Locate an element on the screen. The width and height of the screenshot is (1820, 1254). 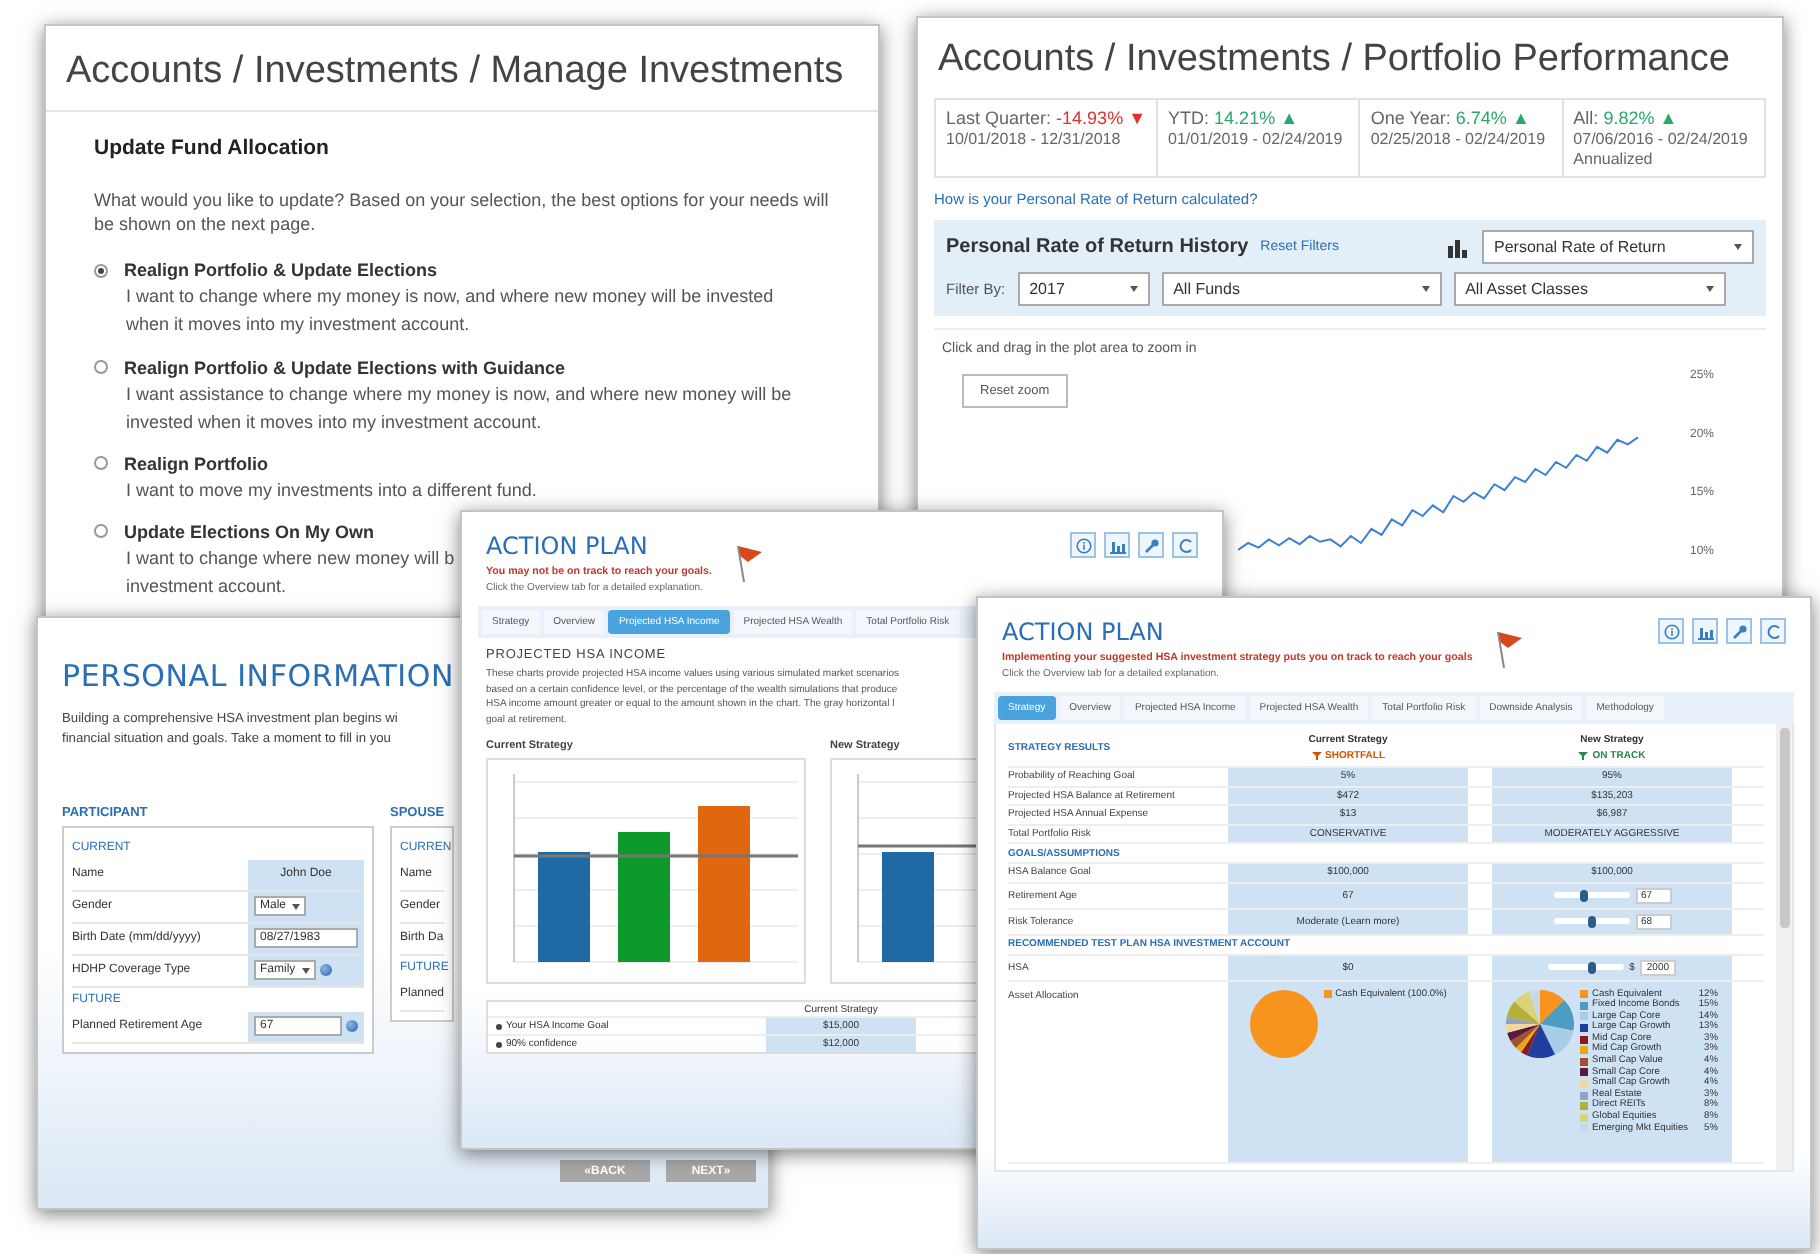
date-range: 10/01/2018 - 12/31/2018 is located at coordinates (1034, 139).